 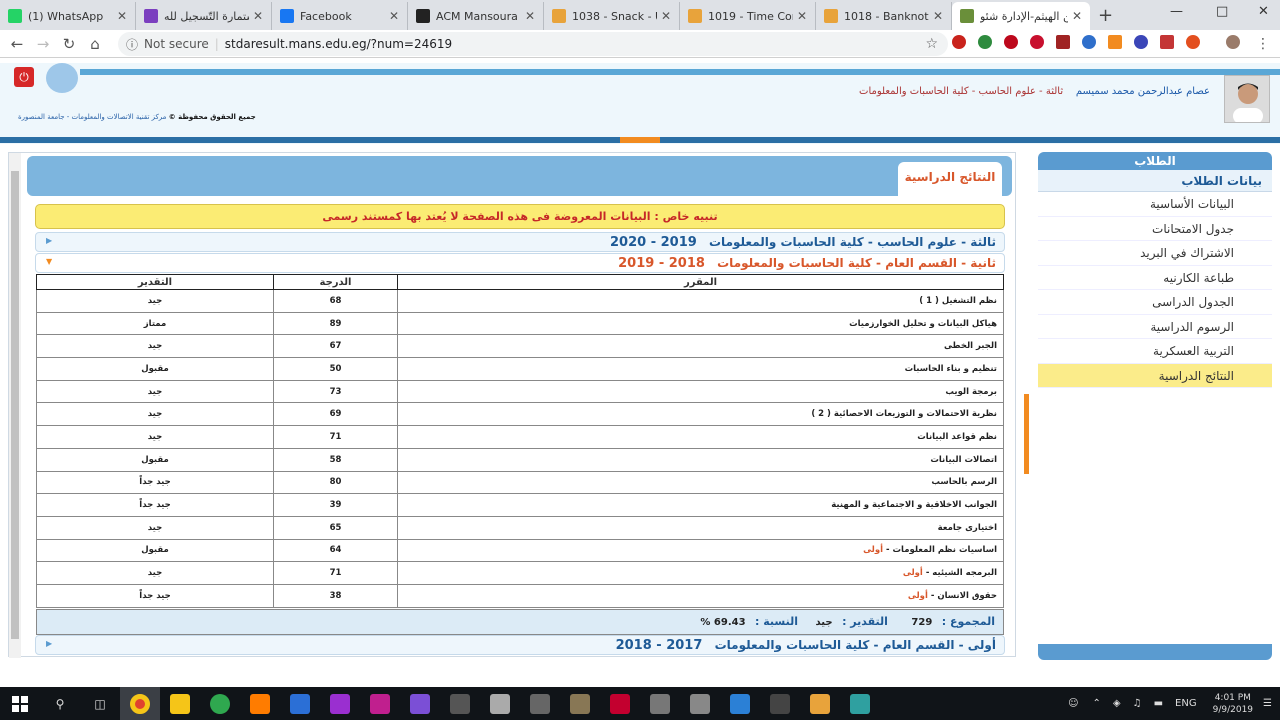 I want to click on task-view-icon: ◫, so click(x=100, y=703).